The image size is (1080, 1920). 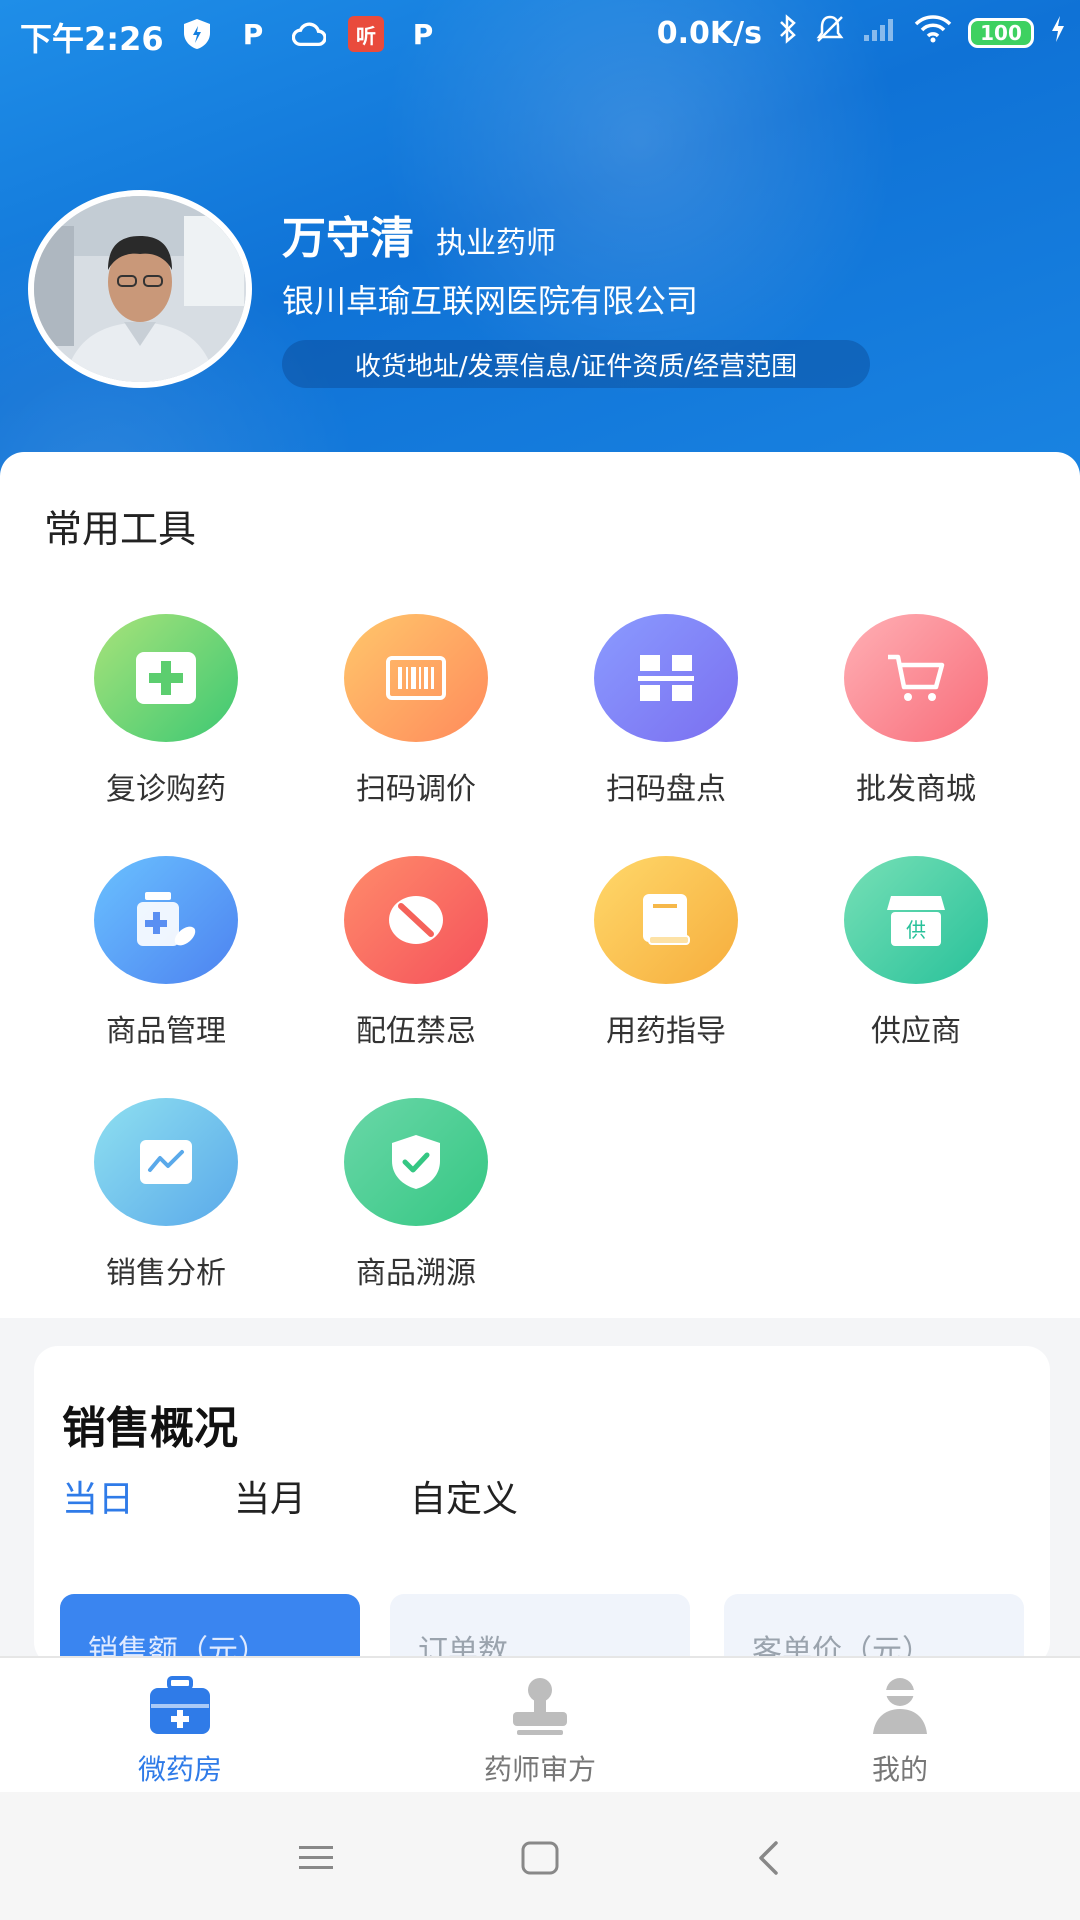 What do you see at coordinates (416, 920) in the screenshot?
I see `forbidden-icon` at bounding box center [416, 920].